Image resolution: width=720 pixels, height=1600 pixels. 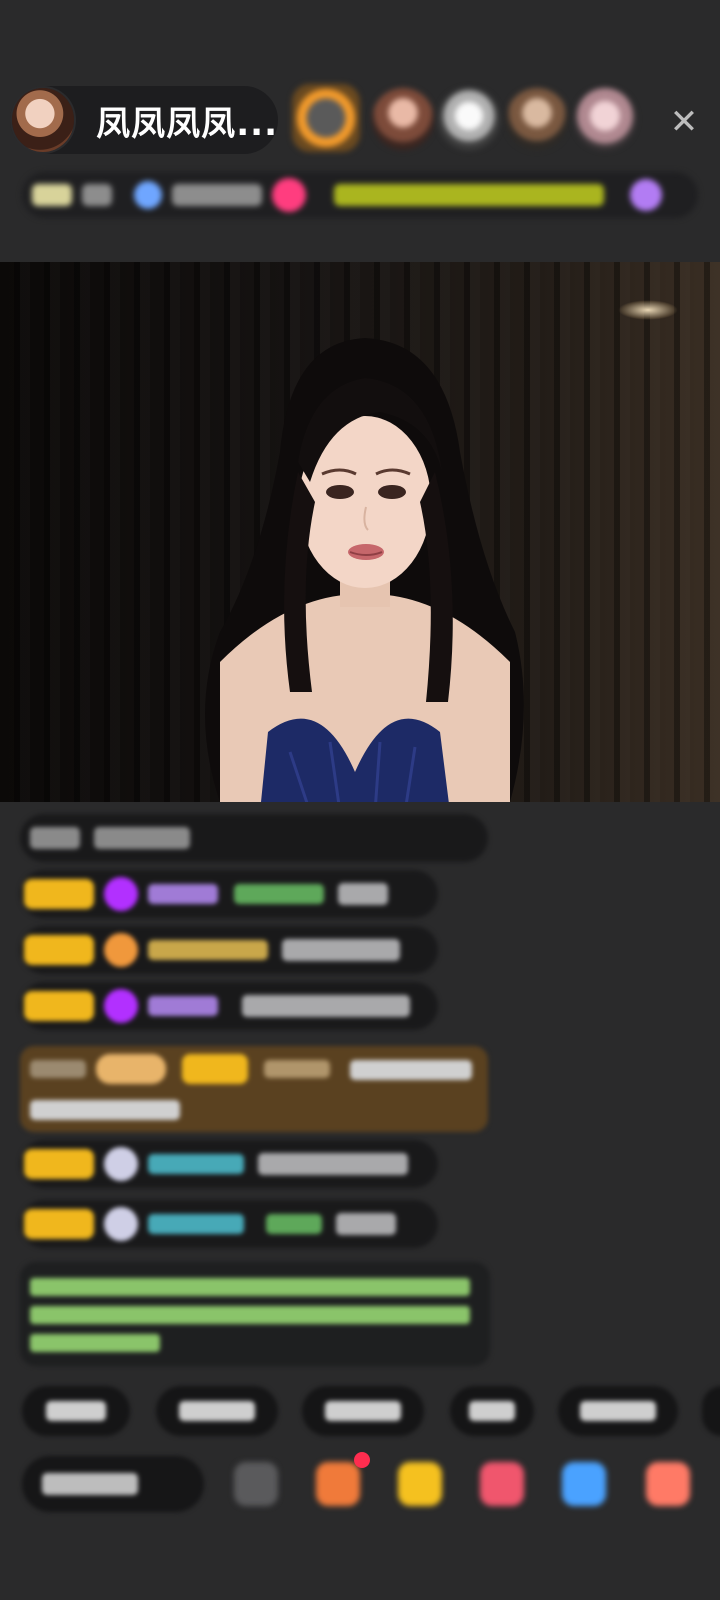 I want to click on more-icon, so click(x=646, y=195).